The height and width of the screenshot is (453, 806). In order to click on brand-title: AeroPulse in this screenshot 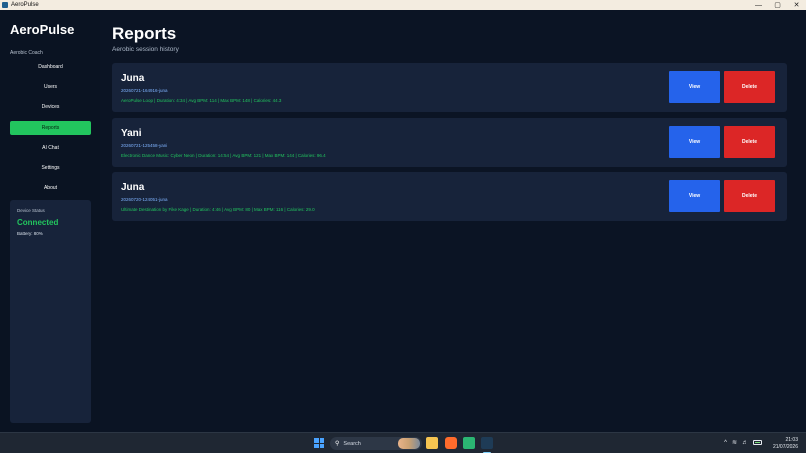, I will do `click(42, 29)`.